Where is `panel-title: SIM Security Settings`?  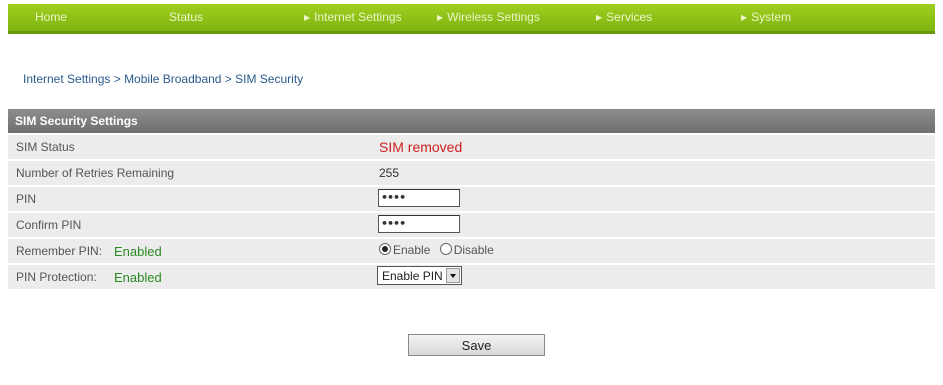
panel-title: SIM Security Settings is located at coordinates (471, 121).